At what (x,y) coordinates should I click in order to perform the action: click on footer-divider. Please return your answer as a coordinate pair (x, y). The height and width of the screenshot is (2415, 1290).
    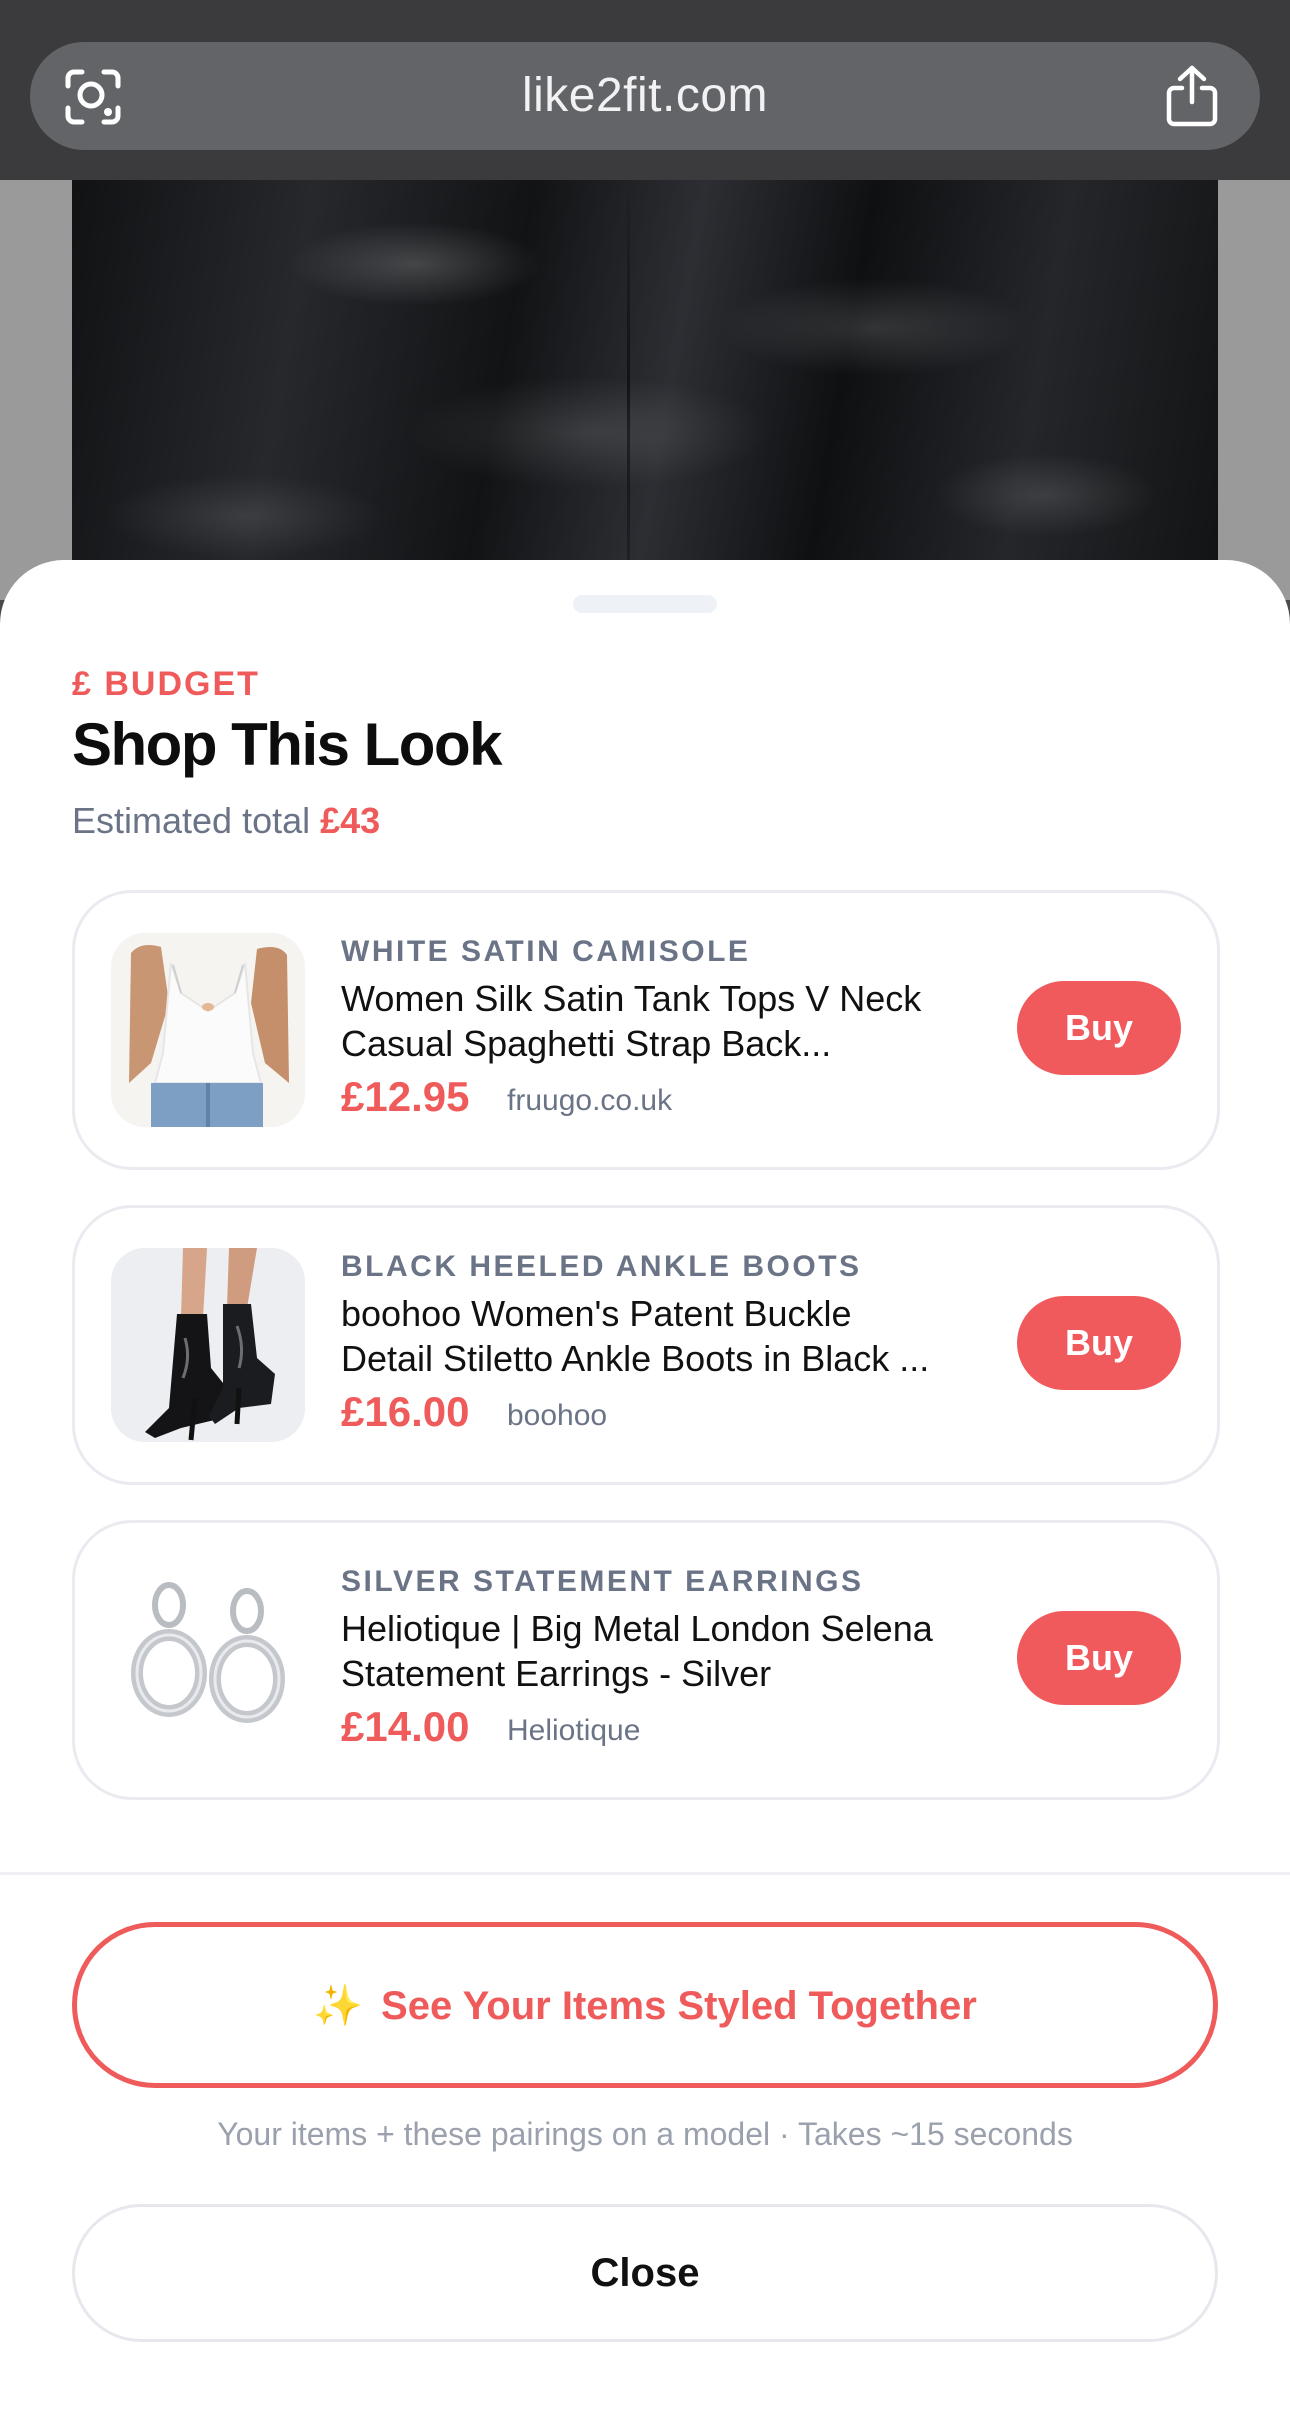
    Looking at the image, I should click on (645, 1873).